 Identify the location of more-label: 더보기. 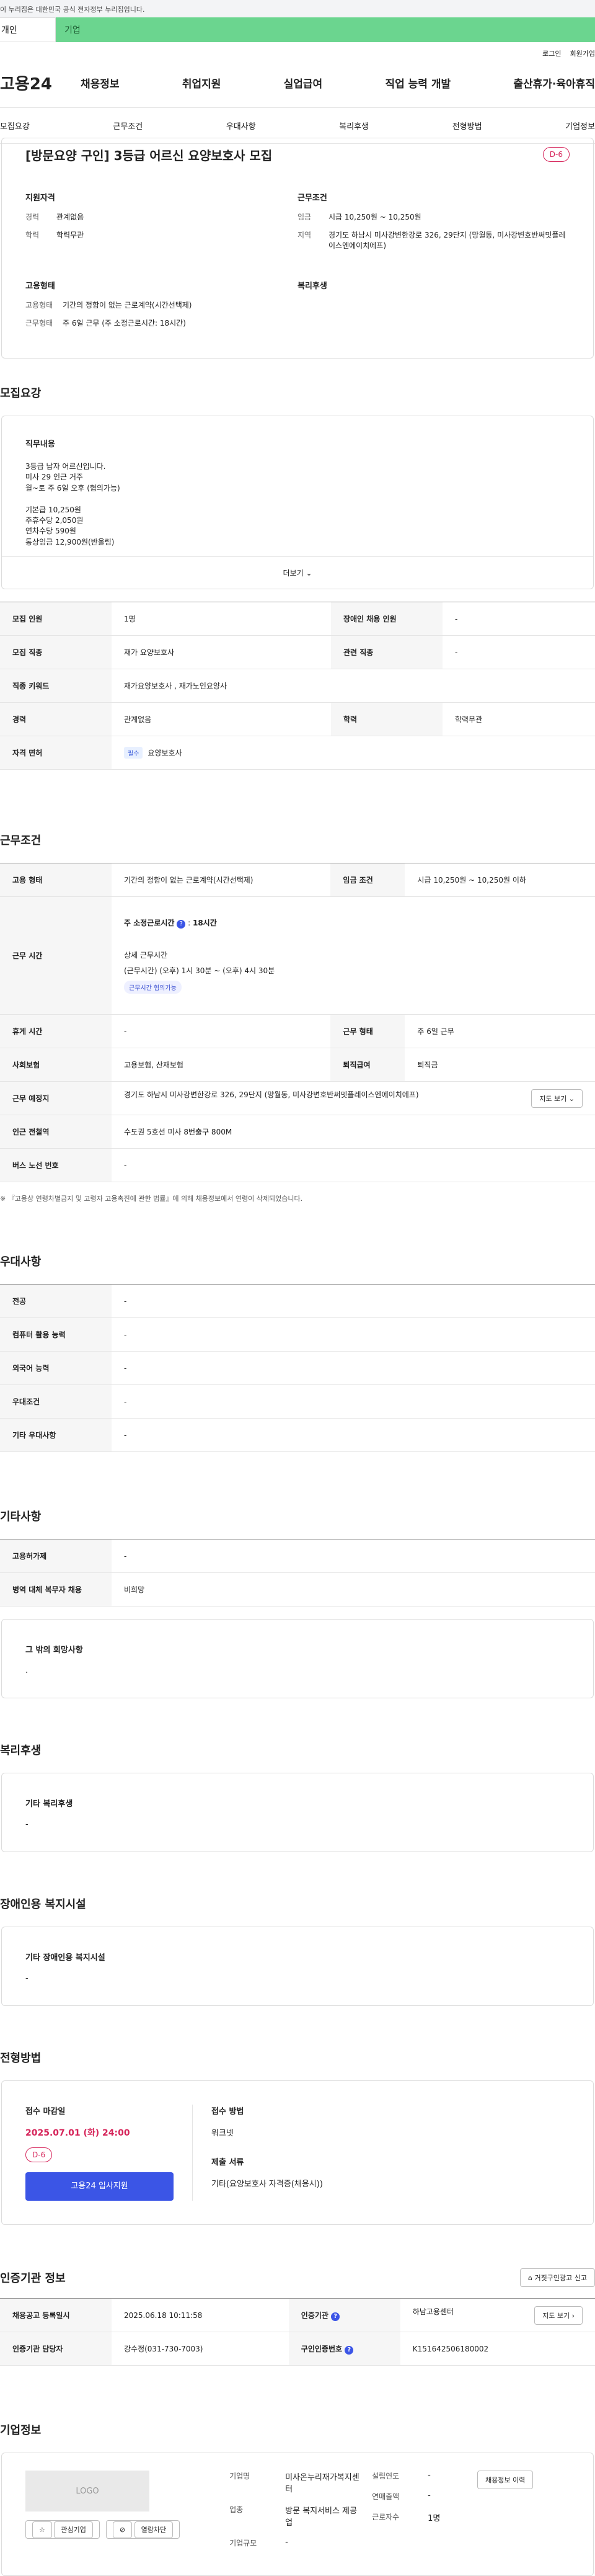
(293, 573).